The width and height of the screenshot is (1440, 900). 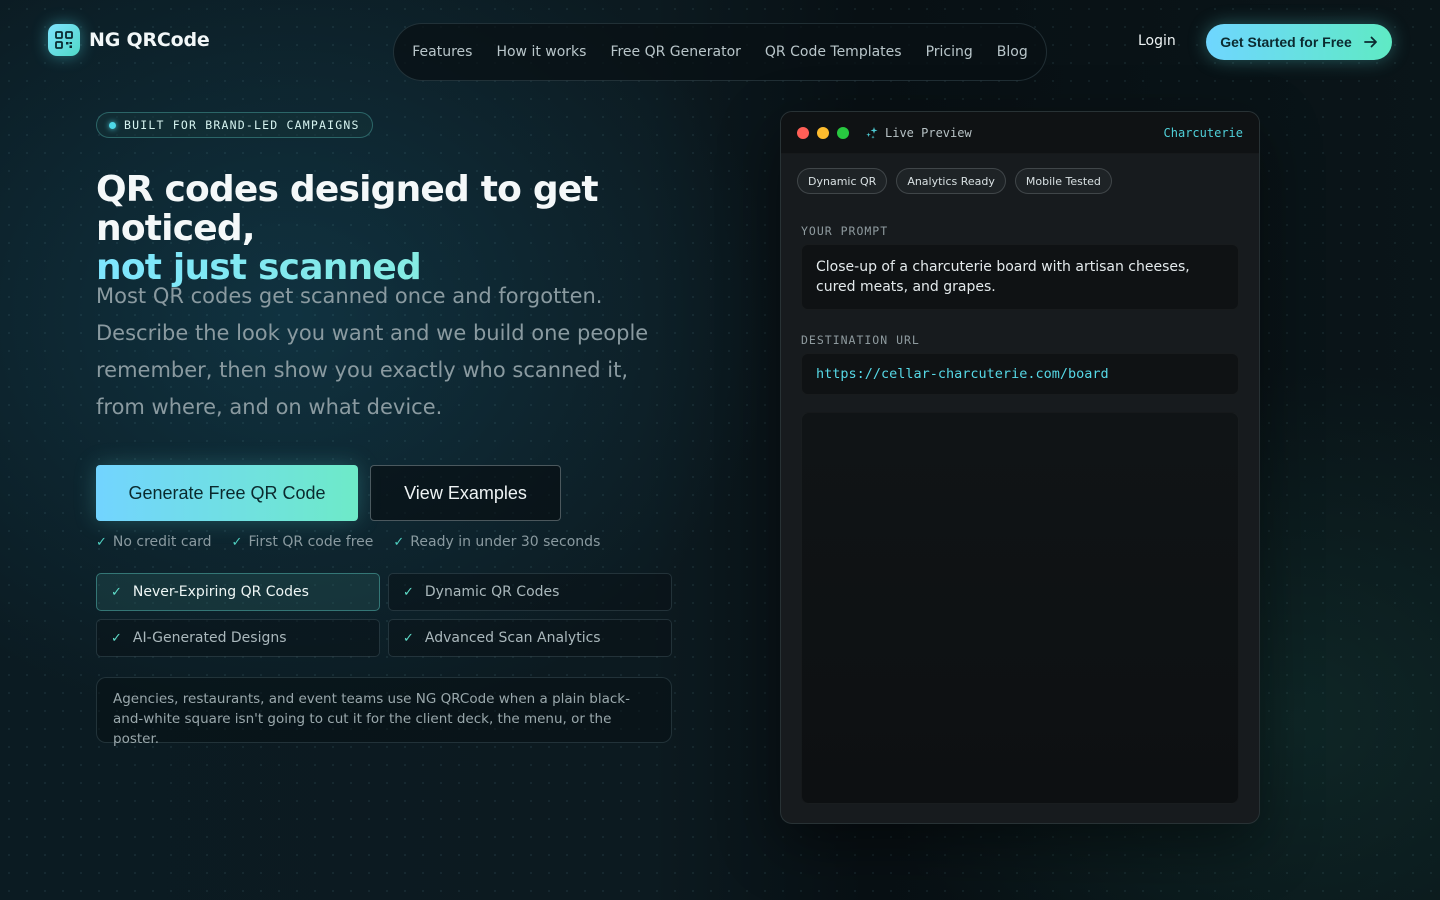 What do you see at coordinates (803, 132) in the screenshot?
I see `window-close-icon` at bounding box center [803, 132].